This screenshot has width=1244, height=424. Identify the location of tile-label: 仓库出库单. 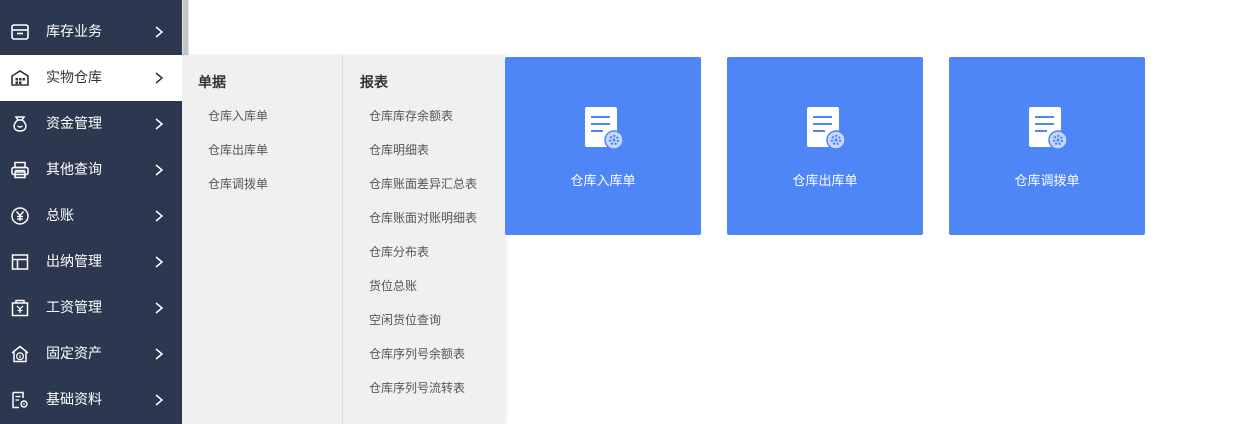
(825, 181).